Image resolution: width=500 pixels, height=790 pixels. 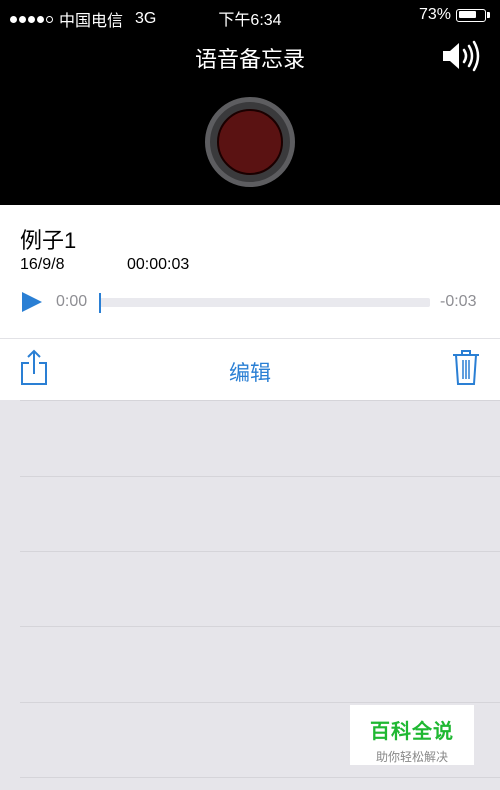 What do you see at coordinates (100, 303) in the screenshot?
I see `scrubber-thumb` at bounding box center [100, 303].